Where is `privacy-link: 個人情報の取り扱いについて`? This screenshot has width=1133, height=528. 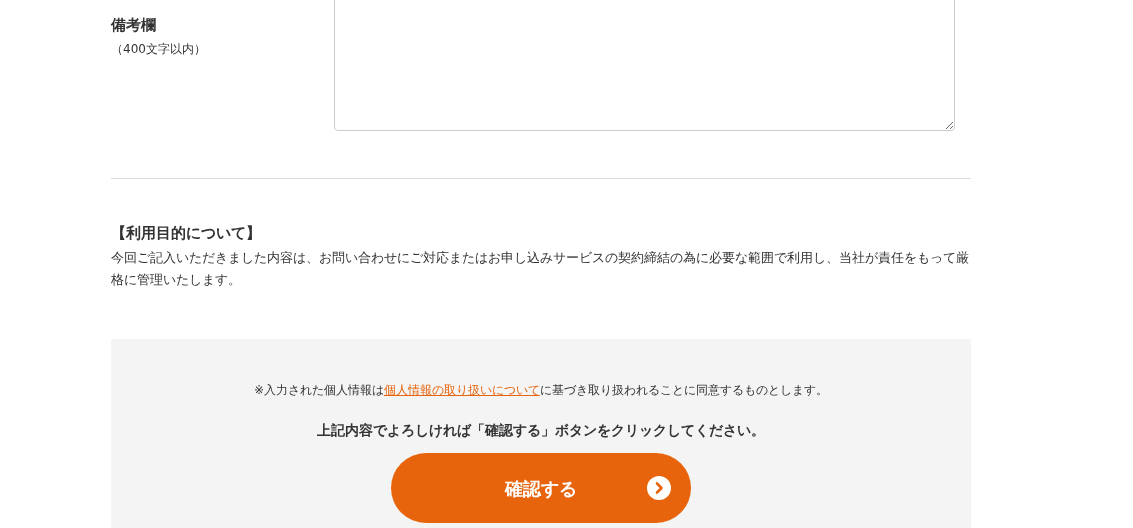
privacy-link: 個人情報の取り扱いについて is located at coordinates (461, 390).